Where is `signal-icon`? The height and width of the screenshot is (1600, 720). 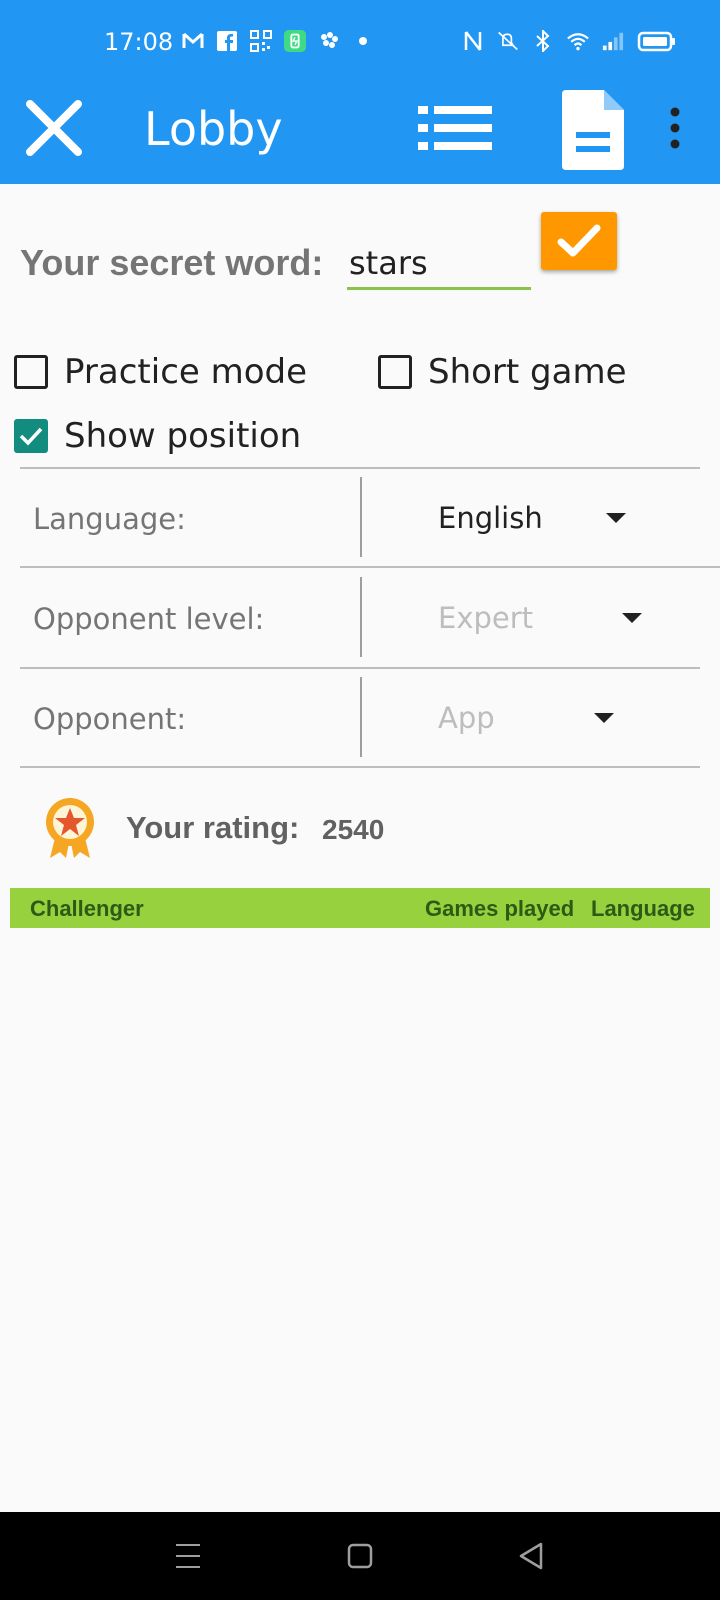 signal-icon is located at coordinates (613, 41).